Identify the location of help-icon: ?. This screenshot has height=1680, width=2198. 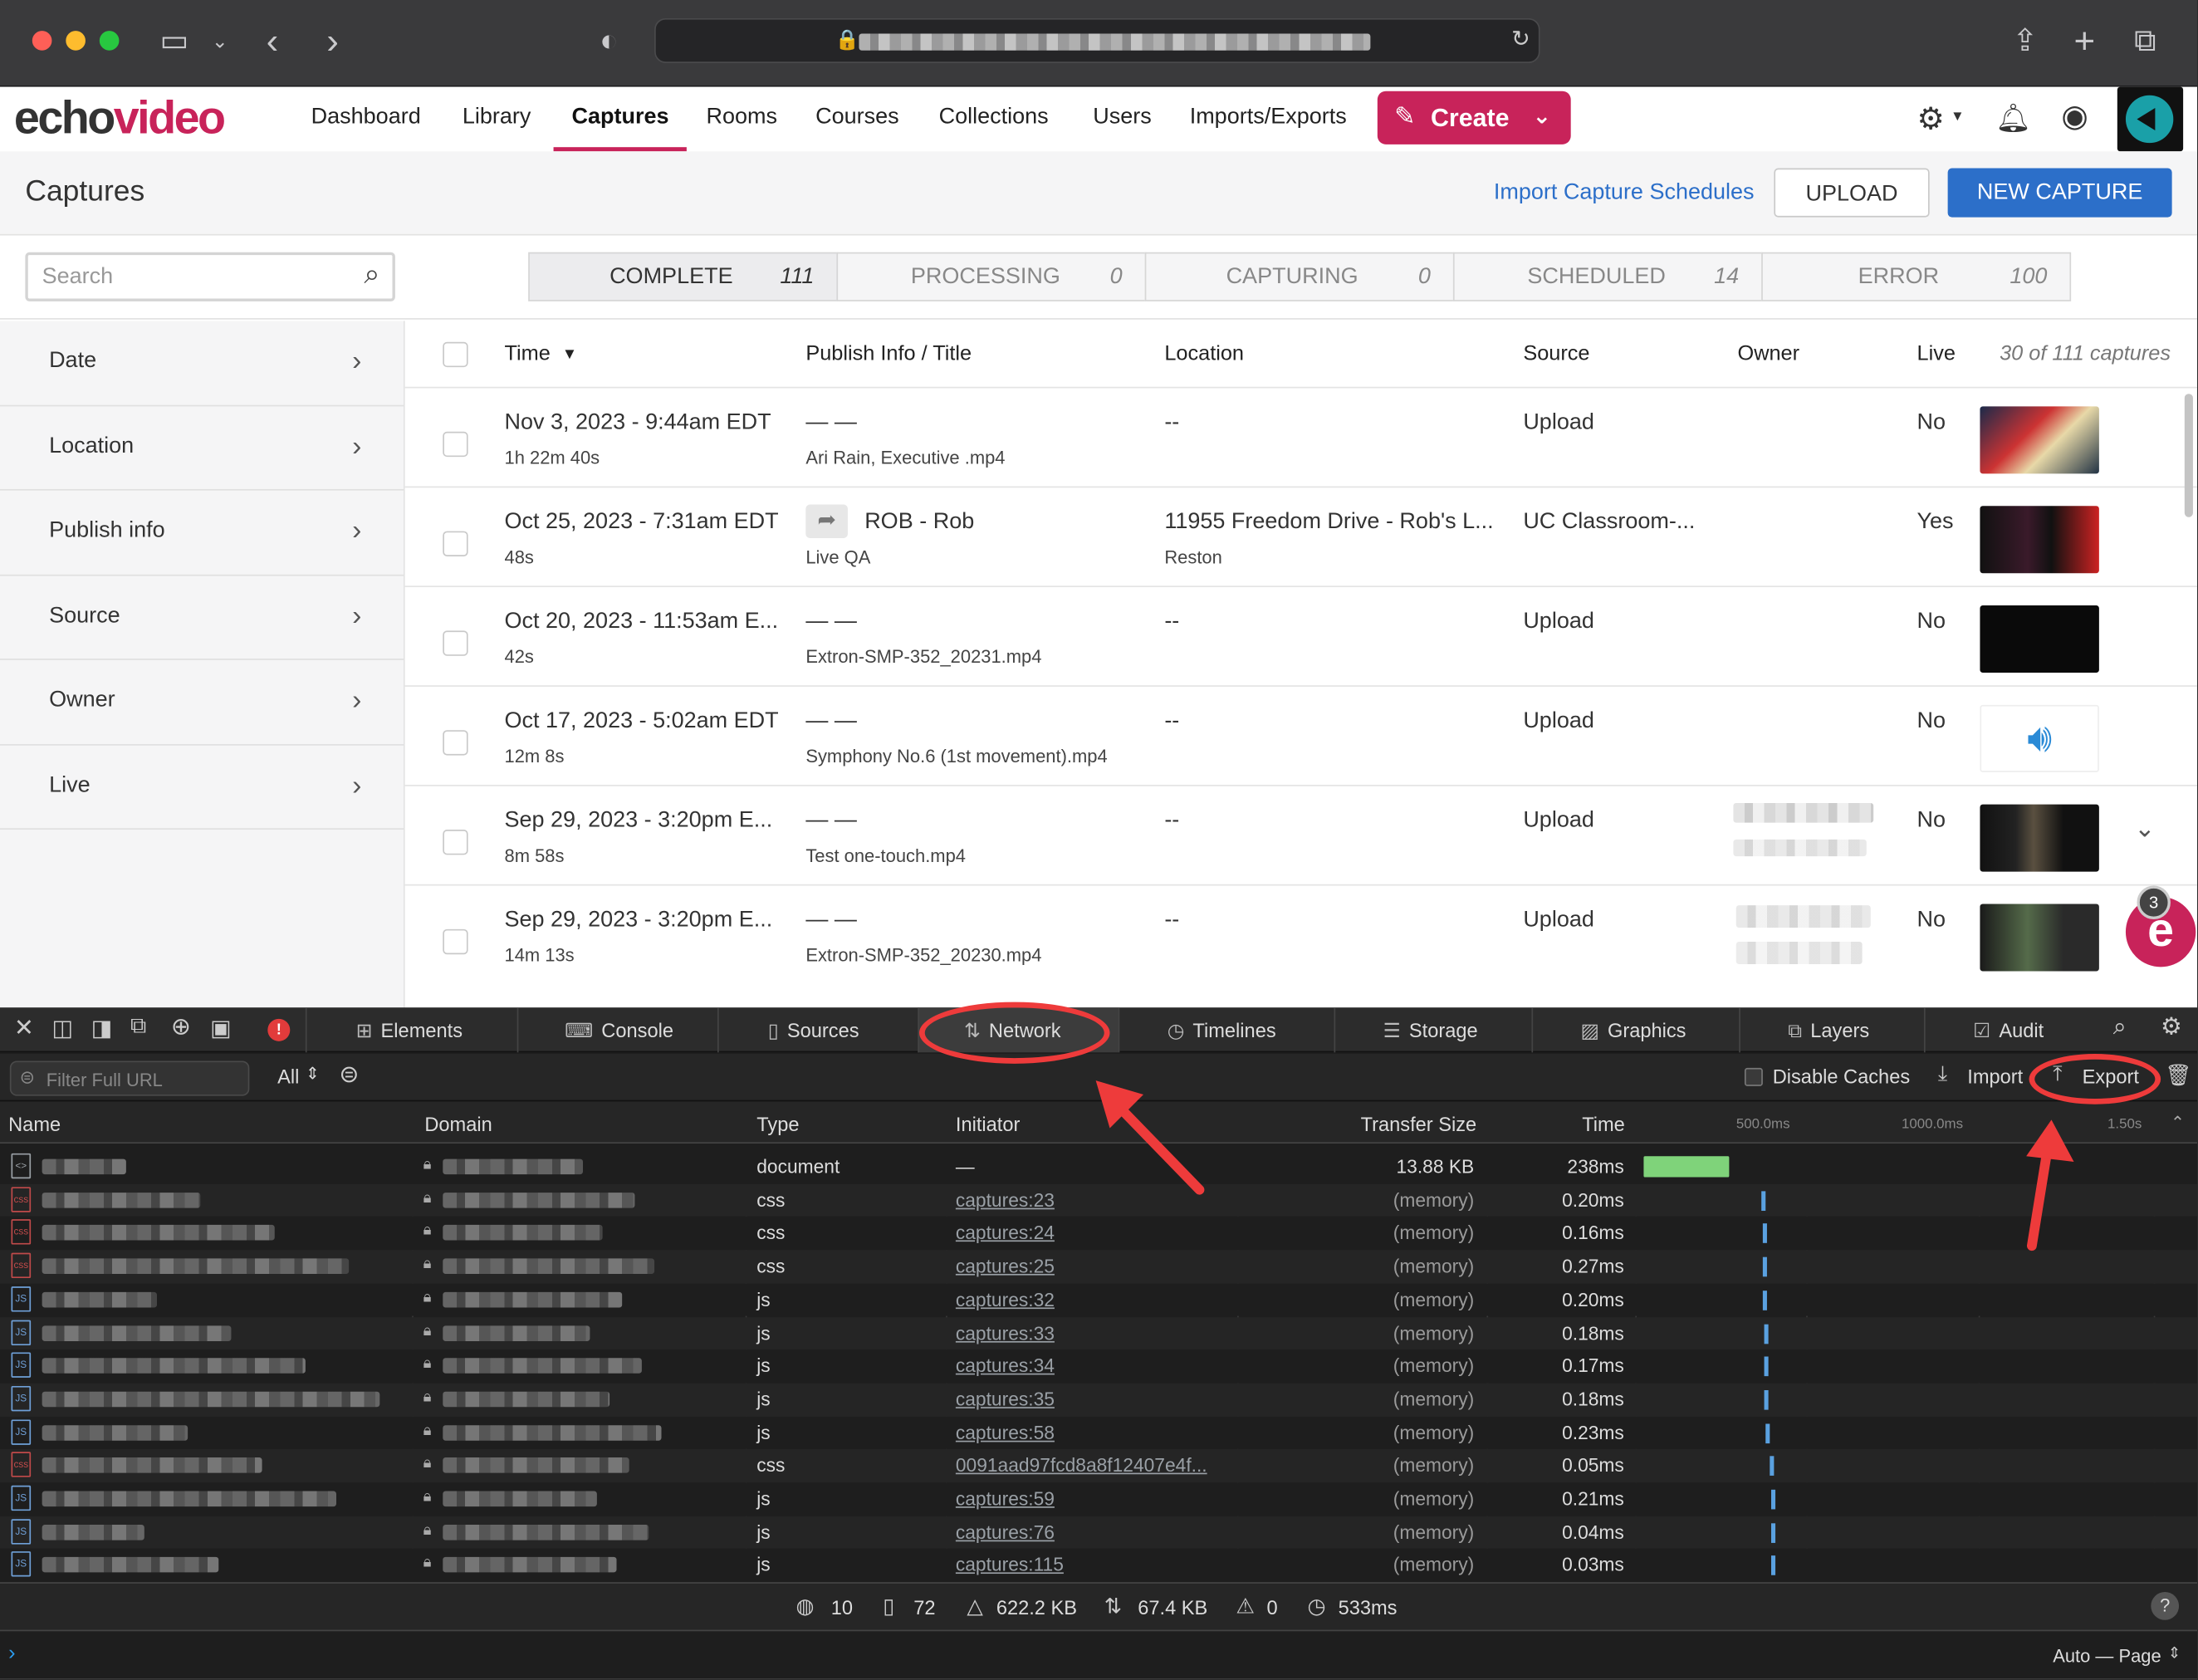
(2166, 1606).